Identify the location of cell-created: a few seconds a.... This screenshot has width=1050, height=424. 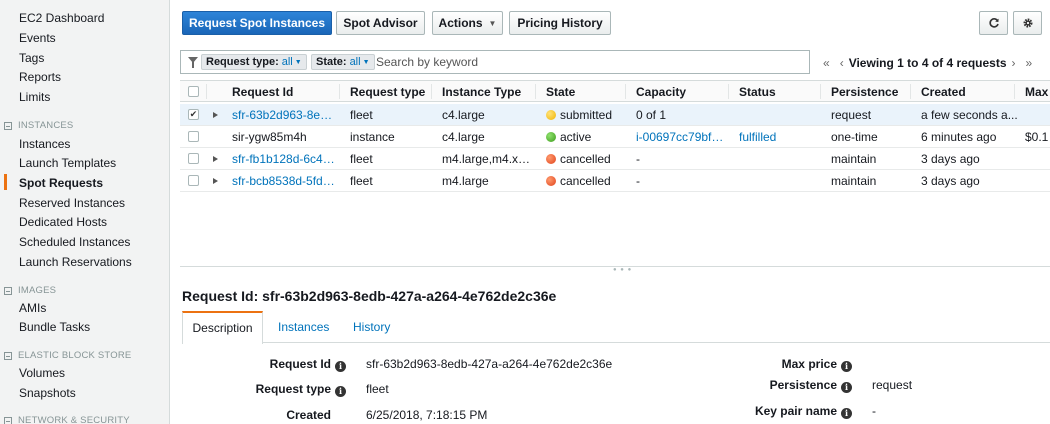
(969, 115).